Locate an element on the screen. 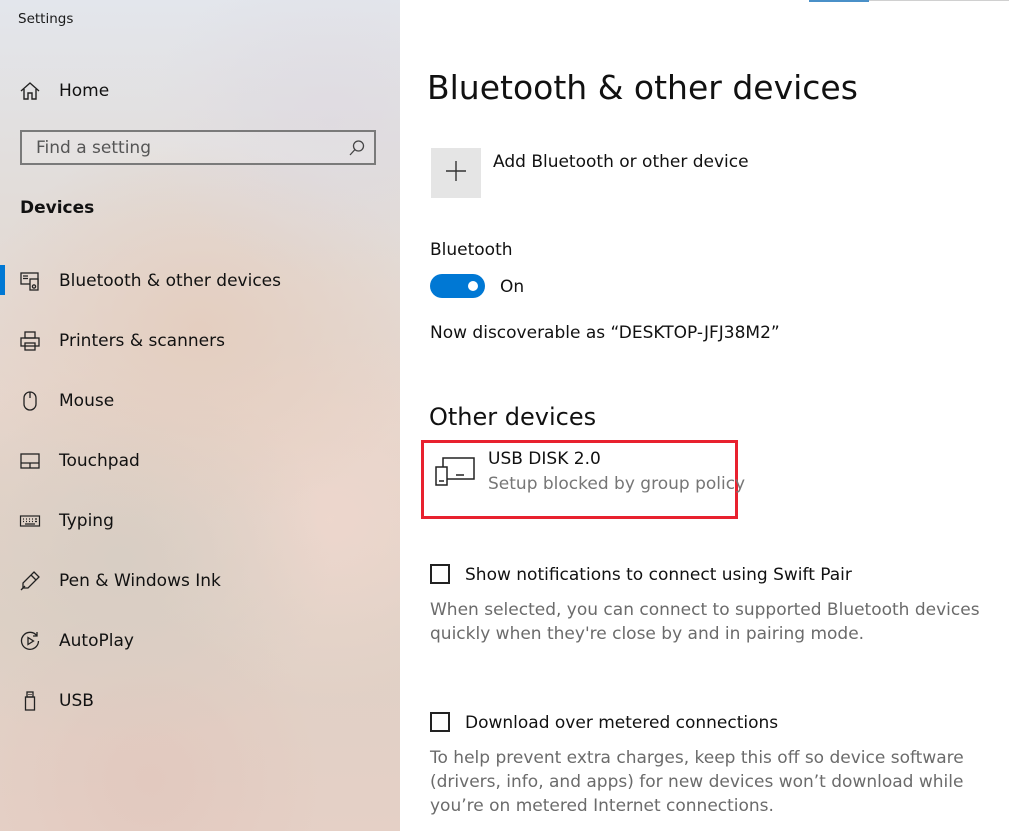  sidebar-item-touchpad: Touchpad is located at coordinates (200, 461).